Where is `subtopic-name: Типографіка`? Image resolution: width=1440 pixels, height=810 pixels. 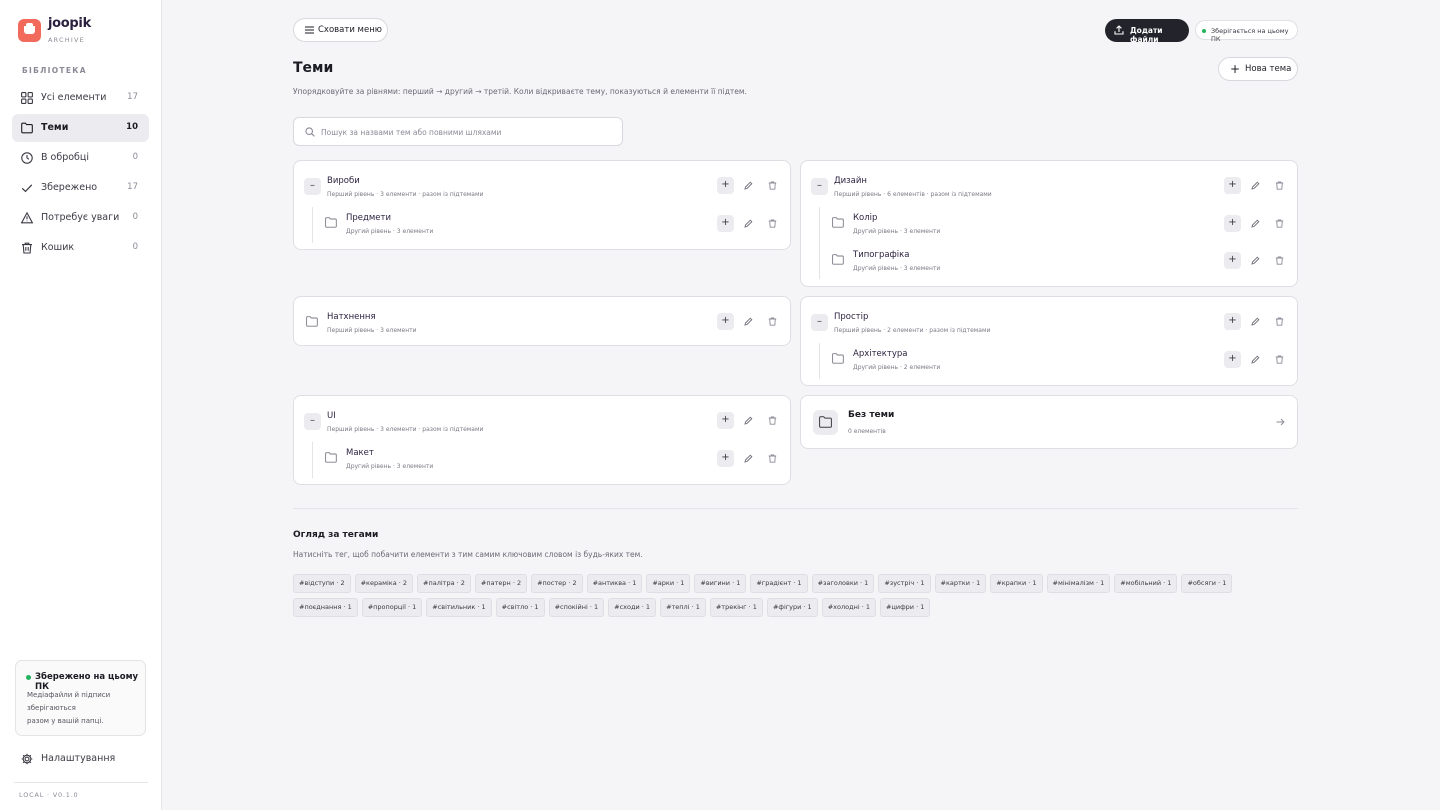
subtopic-name: Типографіка is located at coordinates (881, 255).